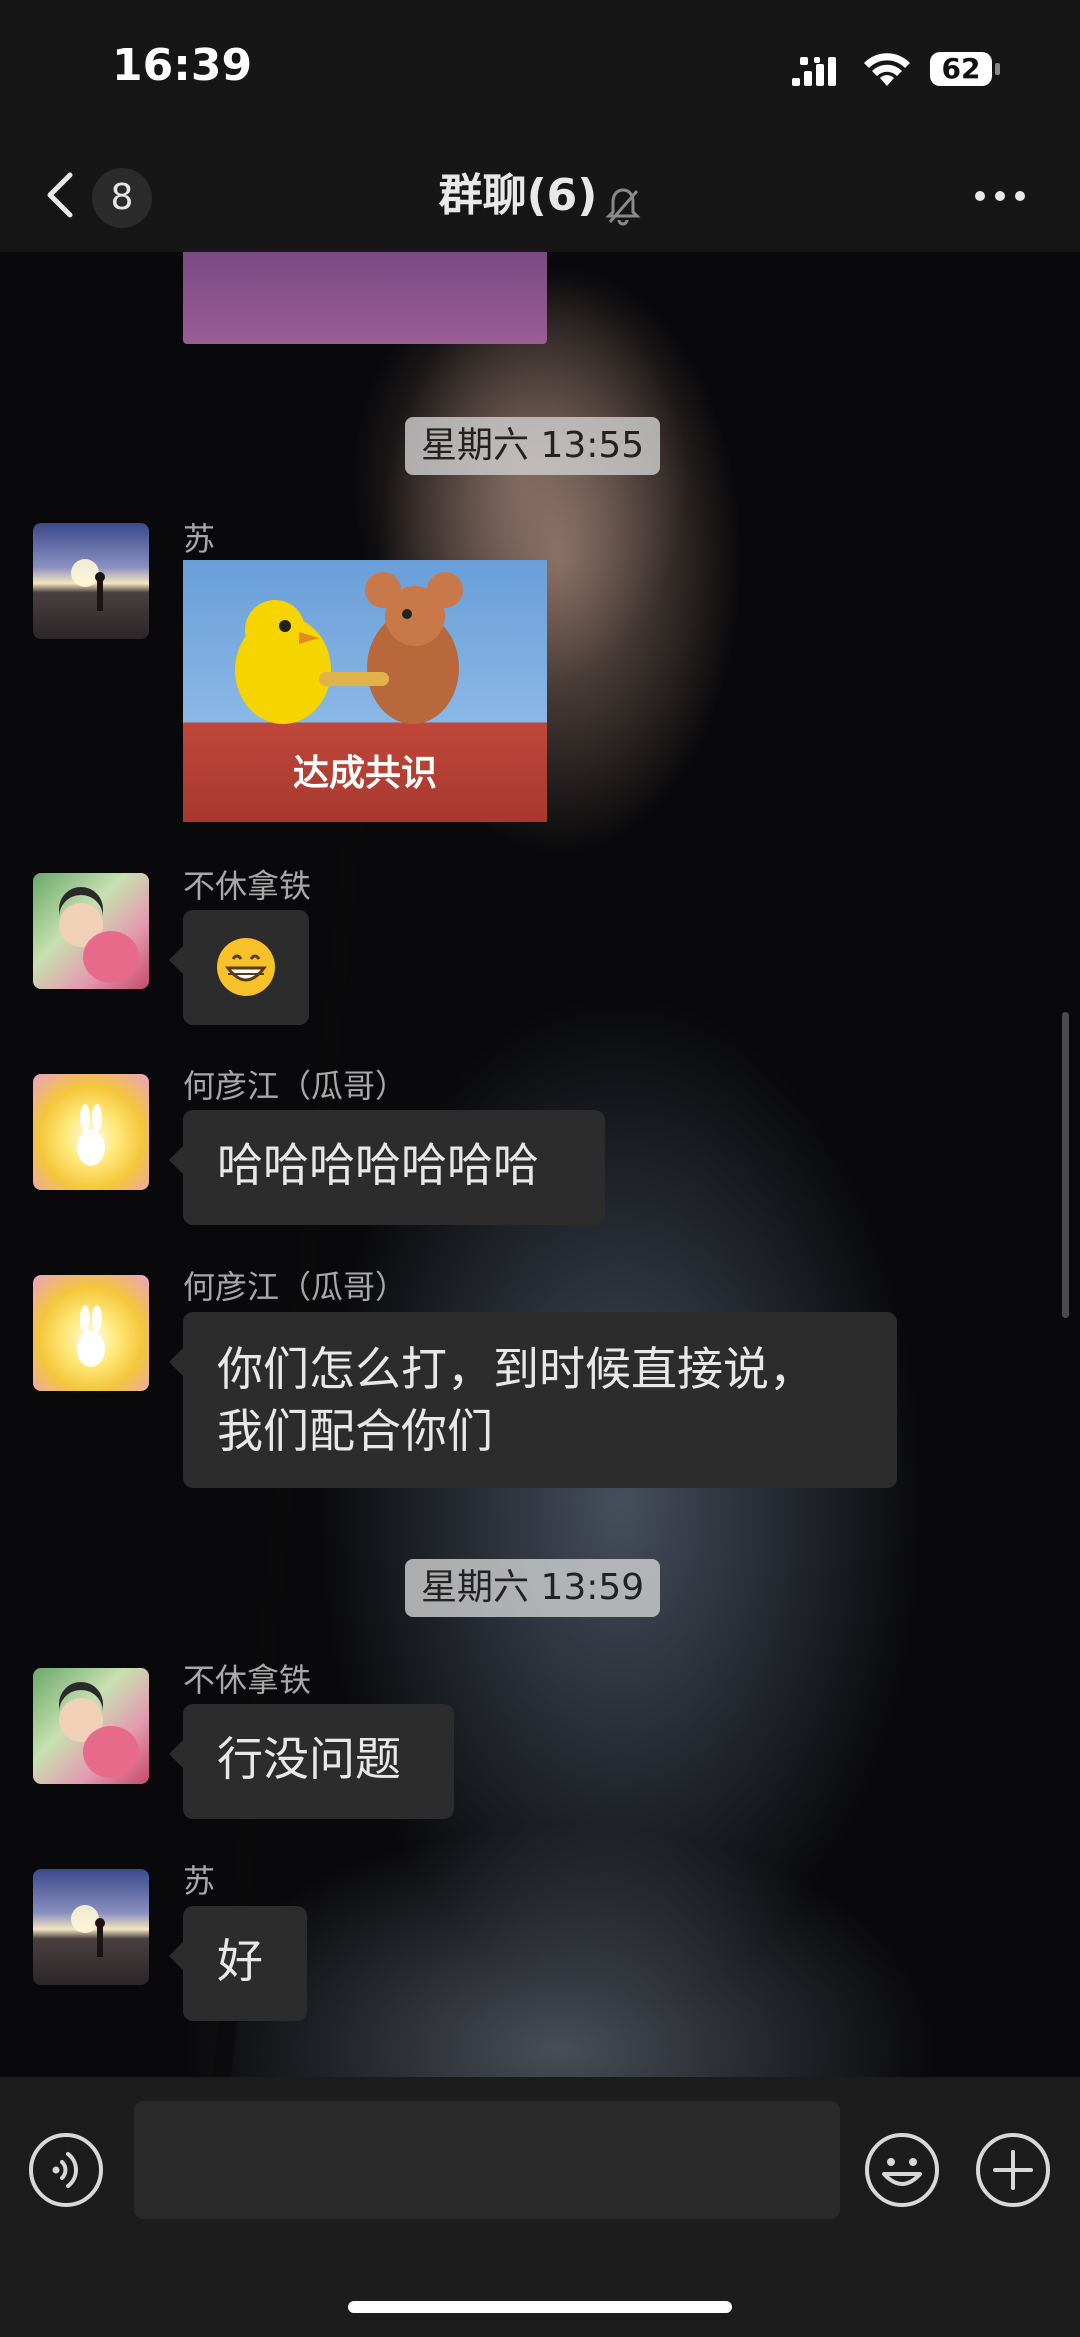 Image resolution: width=1080 pixels, height=2337 pixels. What do you see at coordinates (60, 195) in the screenshot?
I see `back-chevron-icon` at bounding box center [60, 195].